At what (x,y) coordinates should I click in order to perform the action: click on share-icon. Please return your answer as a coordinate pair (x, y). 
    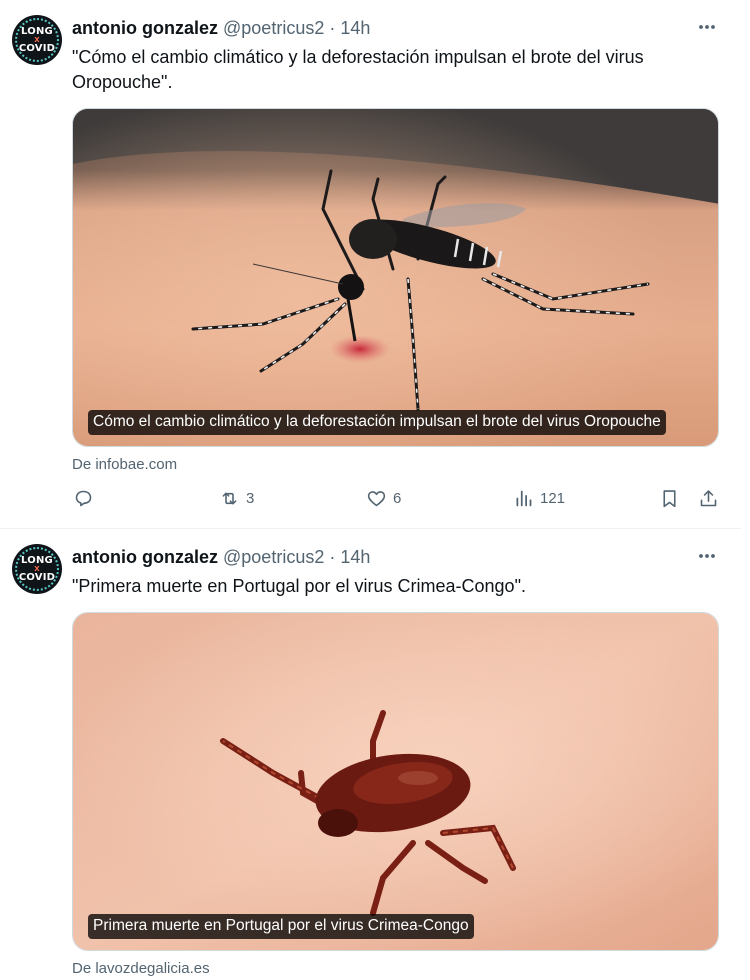
    Looking at the image, I should click on (708, 498).